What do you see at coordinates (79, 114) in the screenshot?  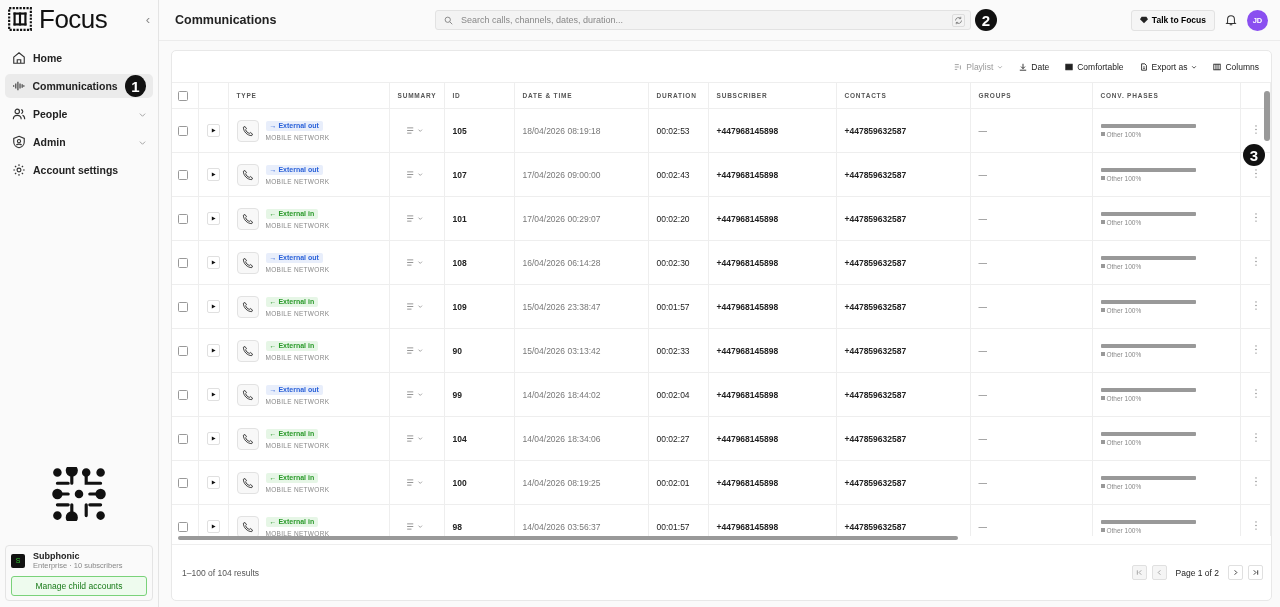 I see `nav-item: People` at bounding box center [79, 114].